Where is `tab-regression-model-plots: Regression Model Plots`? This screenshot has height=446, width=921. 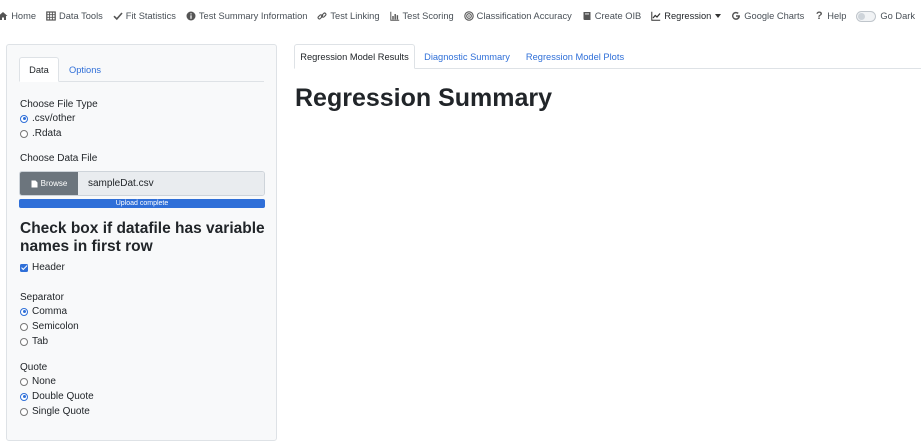 tab-regression-model-plots: Regression Model Plots is located at coordinates (575, 56).